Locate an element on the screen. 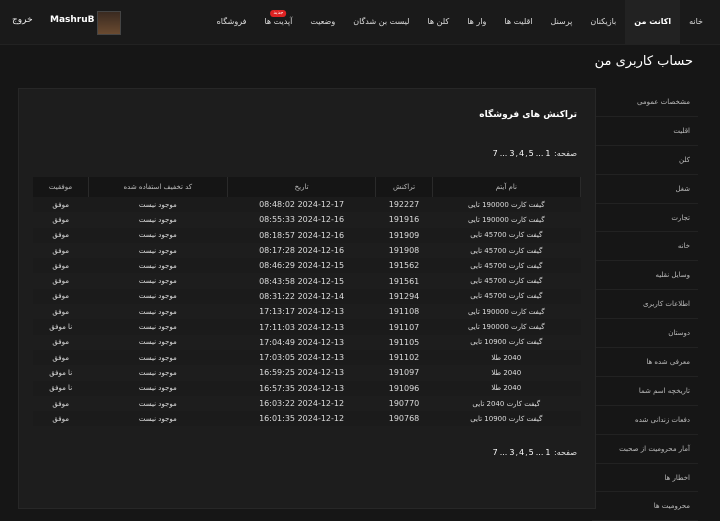 The image size is (720, 521). nav-item: آپدیت ها جدید is located at coordinates (278, 22).